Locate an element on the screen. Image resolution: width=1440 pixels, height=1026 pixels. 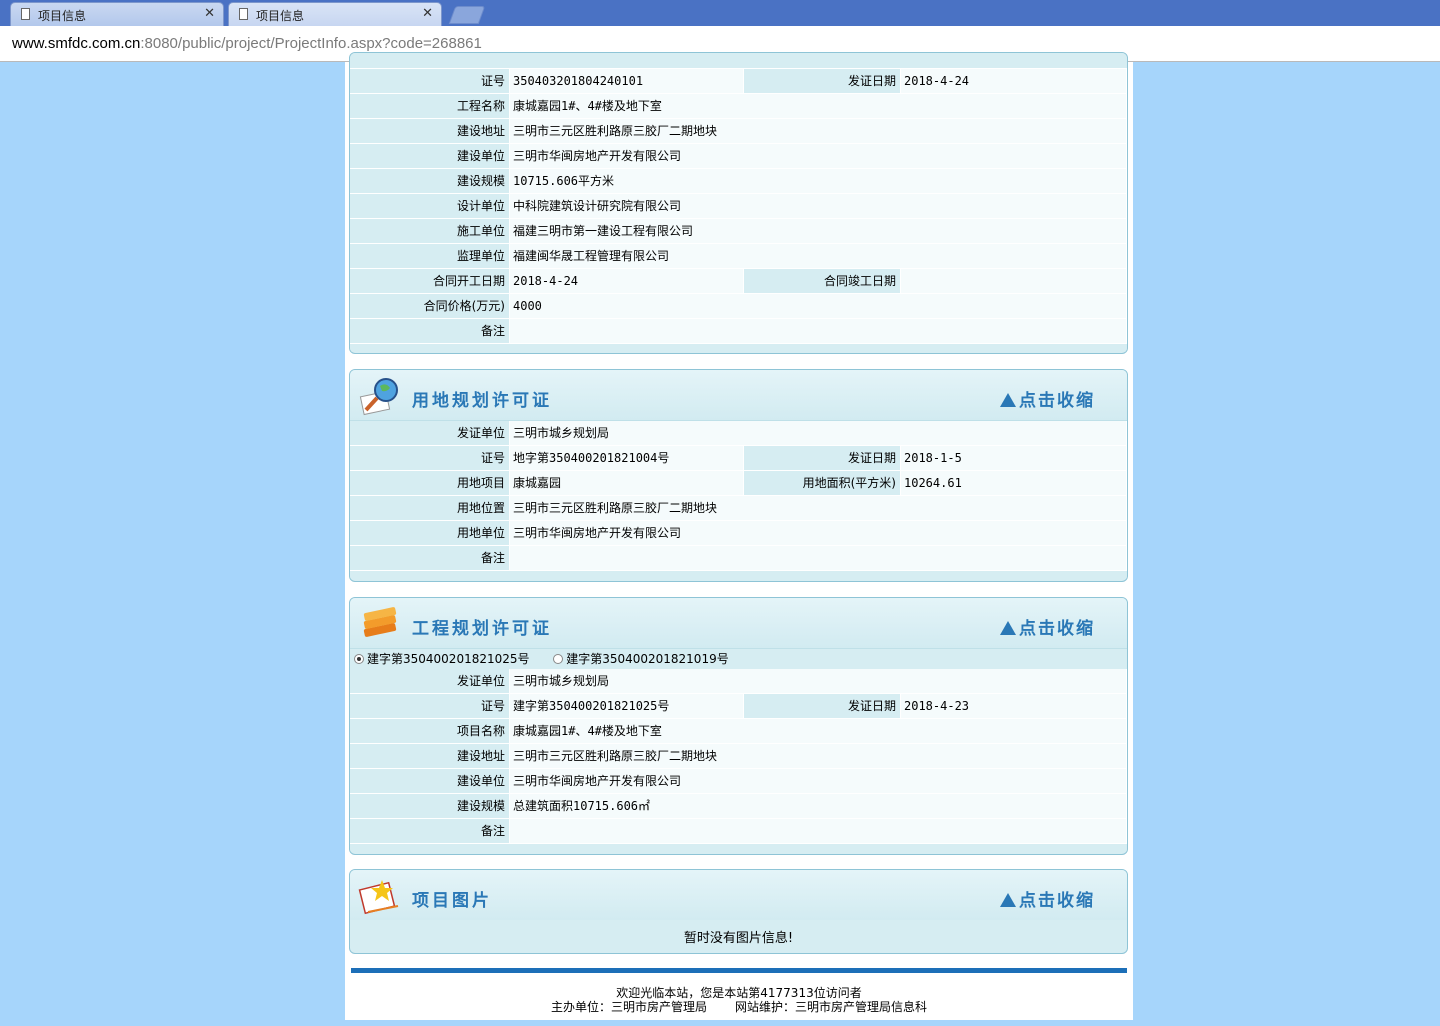
browser-tab-1: 项目信息 ✕ is located at coordinates (117, 14).